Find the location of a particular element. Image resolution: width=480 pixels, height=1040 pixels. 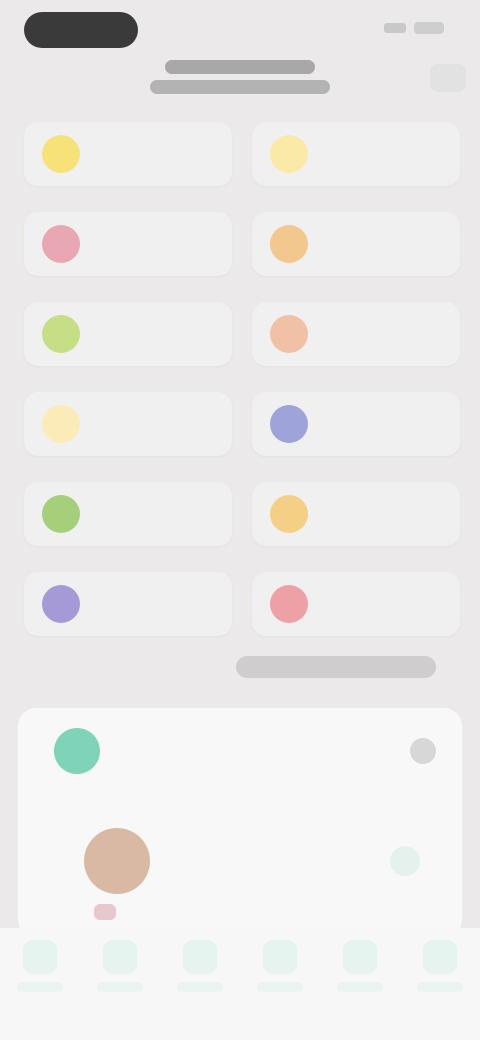

bottom-tab-bar is located at coordinates (240, 984).